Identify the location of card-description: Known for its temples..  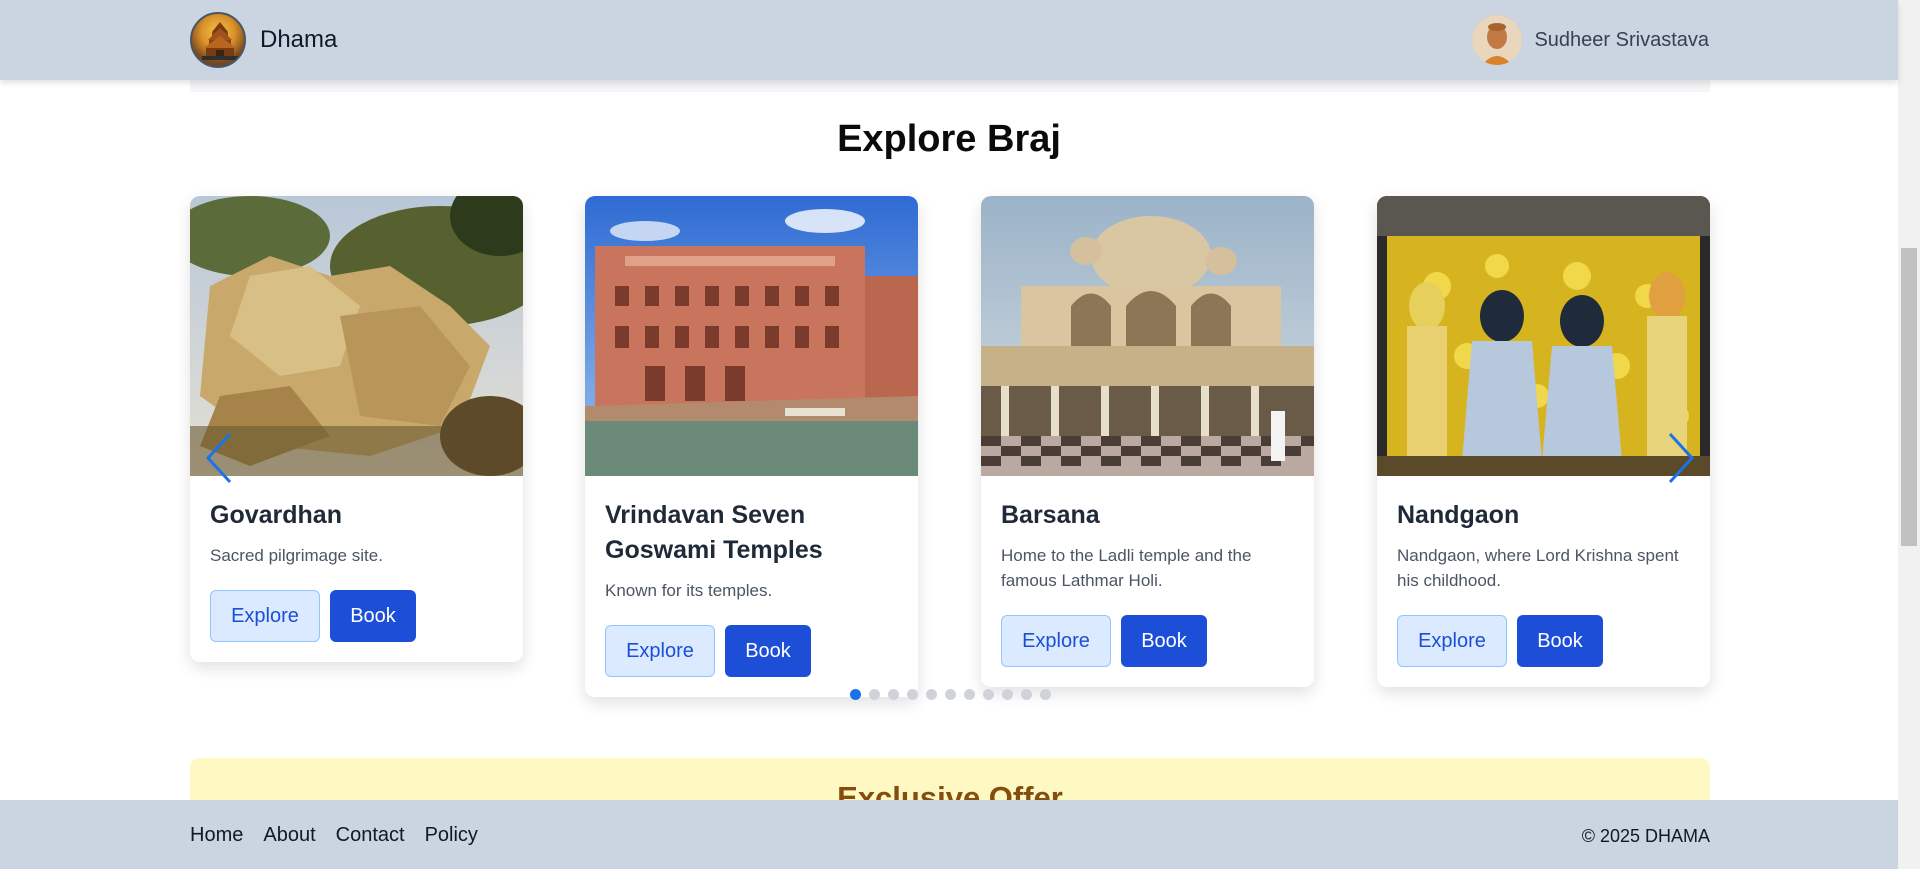
(689, 590).